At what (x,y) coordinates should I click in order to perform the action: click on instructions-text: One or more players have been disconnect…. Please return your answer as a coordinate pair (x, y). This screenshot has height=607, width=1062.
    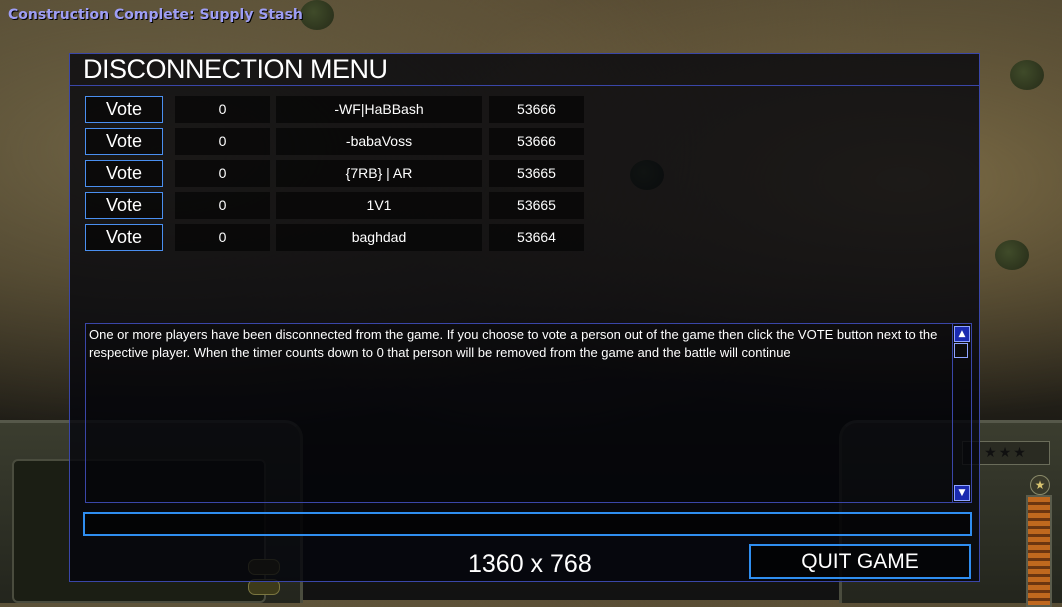
    Looking at the image, I should click on (513, 343).